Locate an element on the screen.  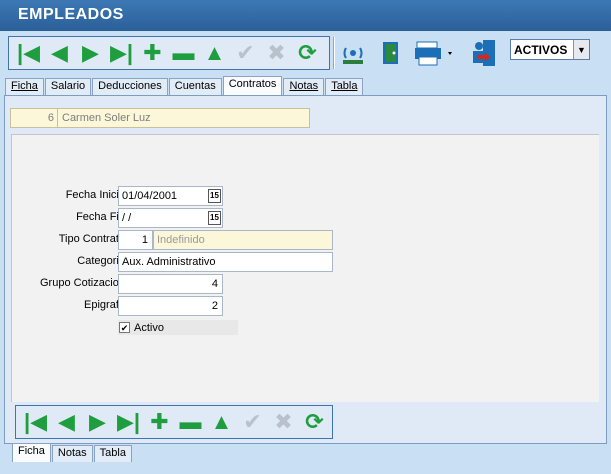
categoria-field: Aux. Administrativo is located at coordinates (225, 262).